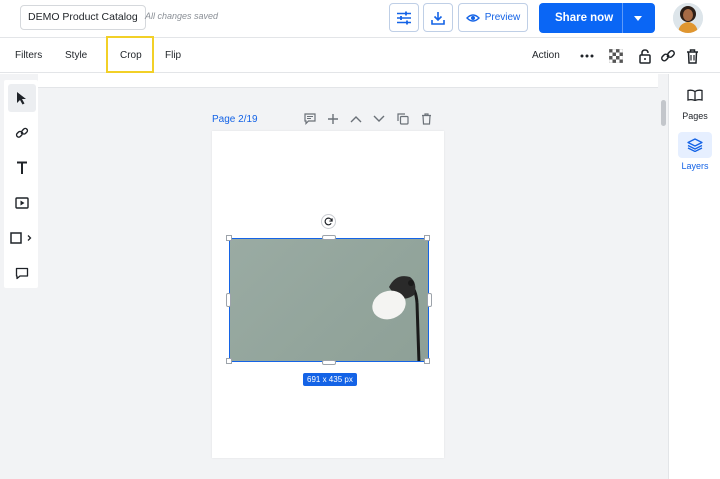 This screenshot has width=720, height=479. Describe the element at coordinates (182, 16) in the screenshot. I see `save-status: All changes saved` at that location.